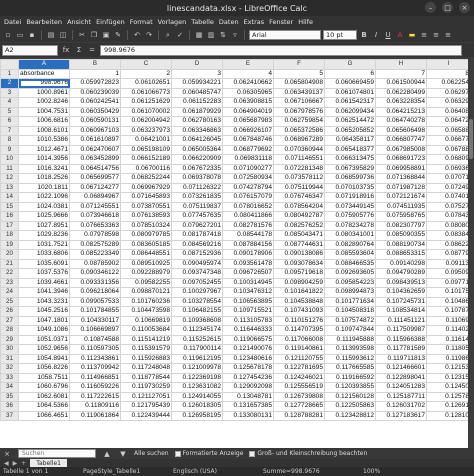  What do you see at coordinates (401, 130) in the screenshot?
I see `cell: 0.065606498` at bounding box center [401, 130].